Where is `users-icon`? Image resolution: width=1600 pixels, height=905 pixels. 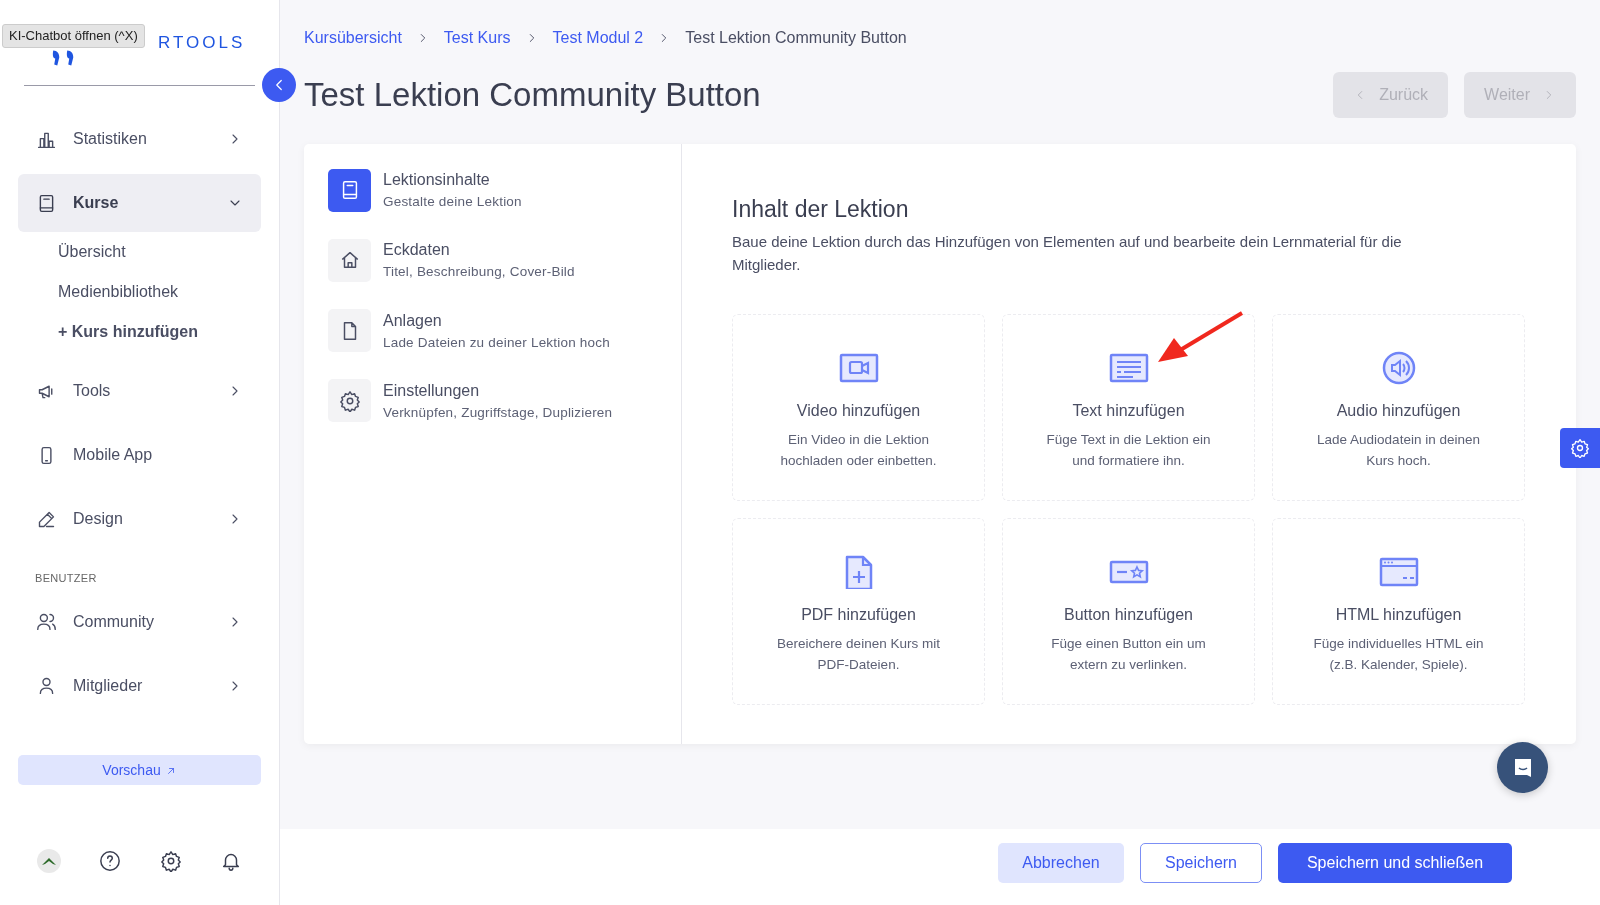 users-icon is located at coordinates (46, 621).